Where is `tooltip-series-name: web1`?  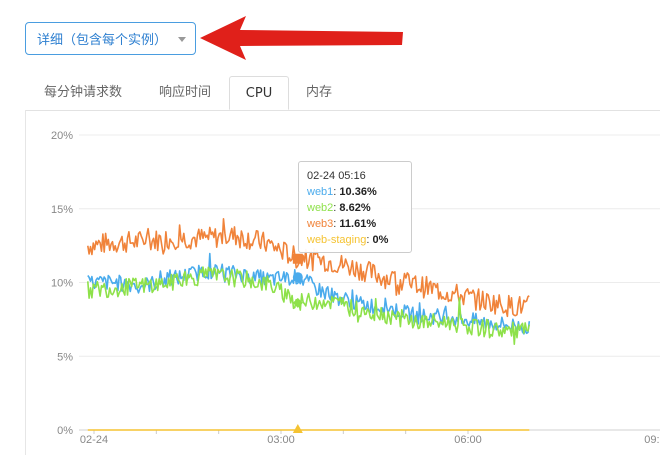 tooltip-series-name: web1 is located at coordinates (320, 192).